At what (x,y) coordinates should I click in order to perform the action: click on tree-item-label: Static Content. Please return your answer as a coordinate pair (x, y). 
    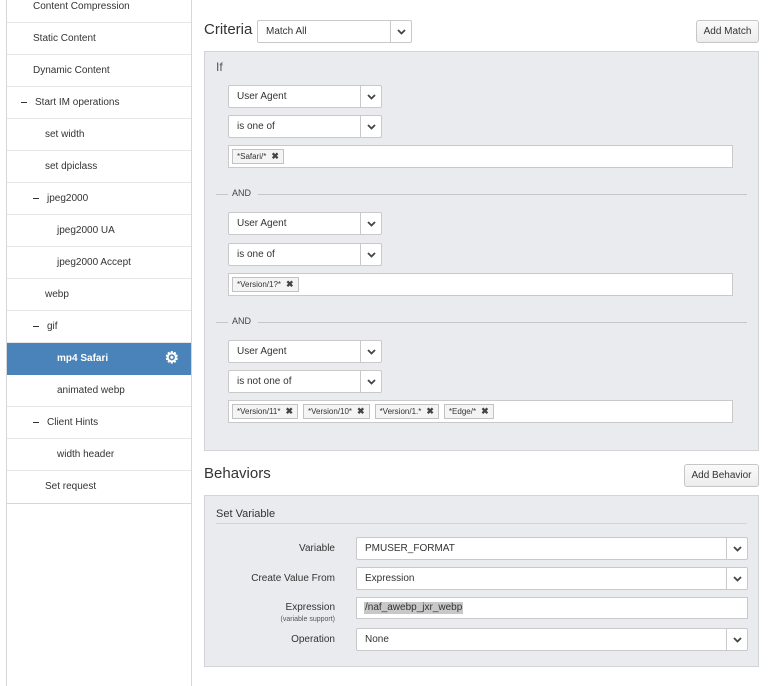
    Looking at the image, I should click on (64, 38).